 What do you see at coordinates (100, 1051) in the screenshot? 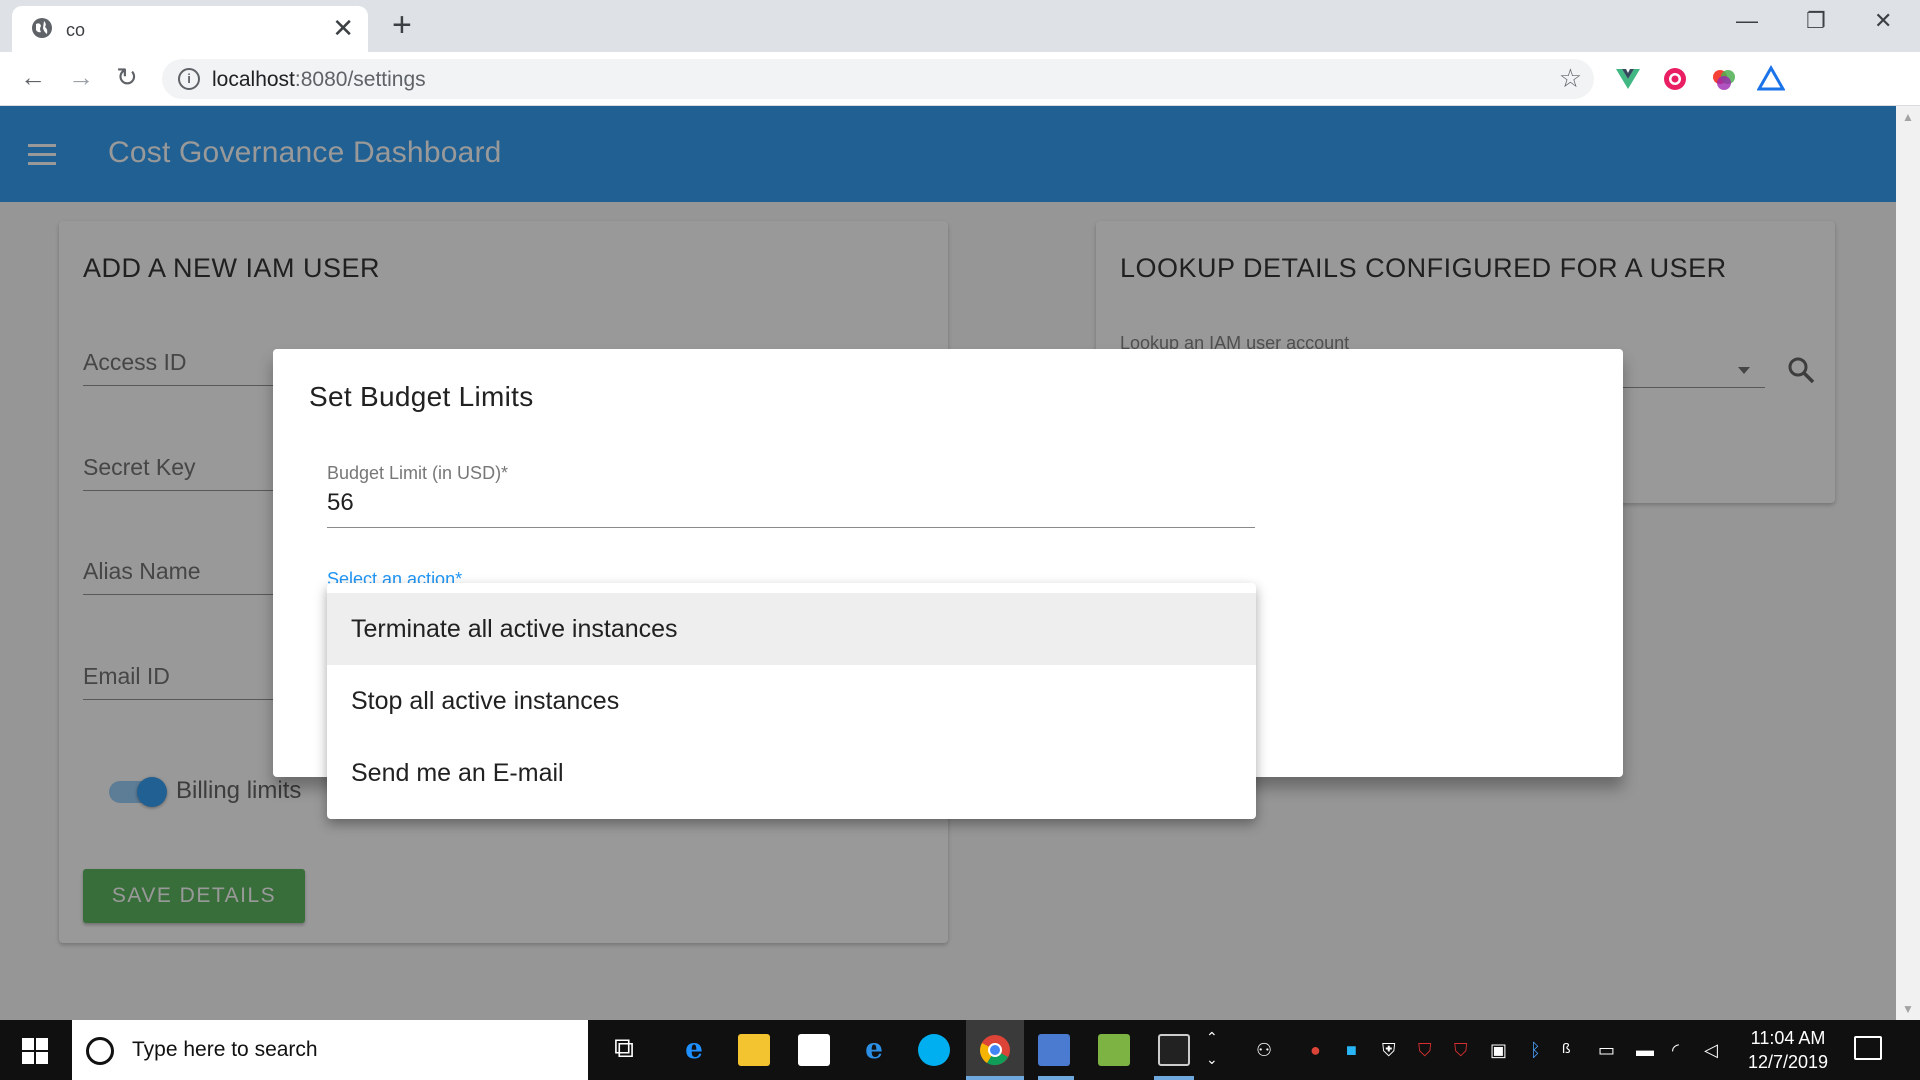
I see `cortana-icon` at bounding box center [100, 1051].